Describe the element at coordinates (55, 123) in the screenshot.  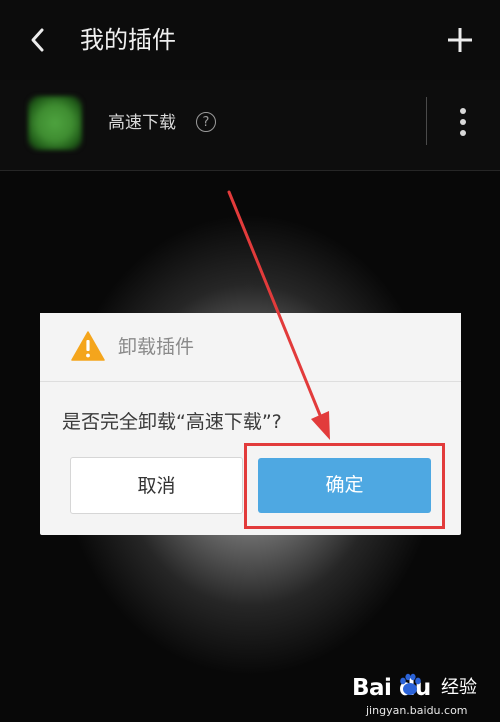
I see `plugin-icon` at that location.